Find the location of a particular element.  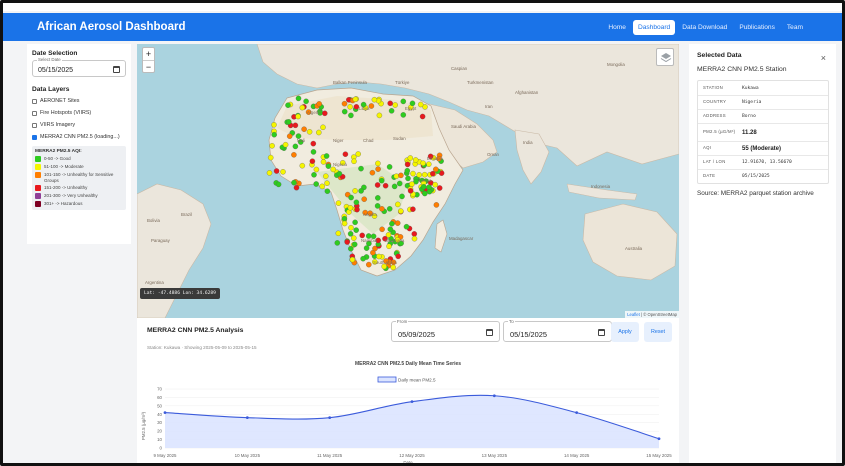

zoom-out-button: − is located at coordinates (148, 66).